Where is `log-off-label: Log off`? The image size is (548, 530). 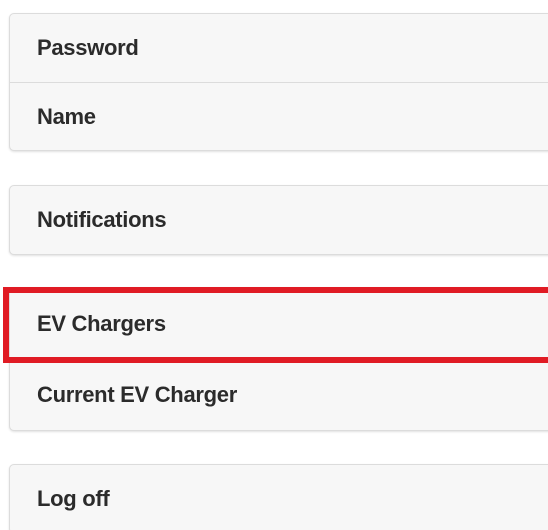 log-off-label: Log off is located at coordinates (73, 498).